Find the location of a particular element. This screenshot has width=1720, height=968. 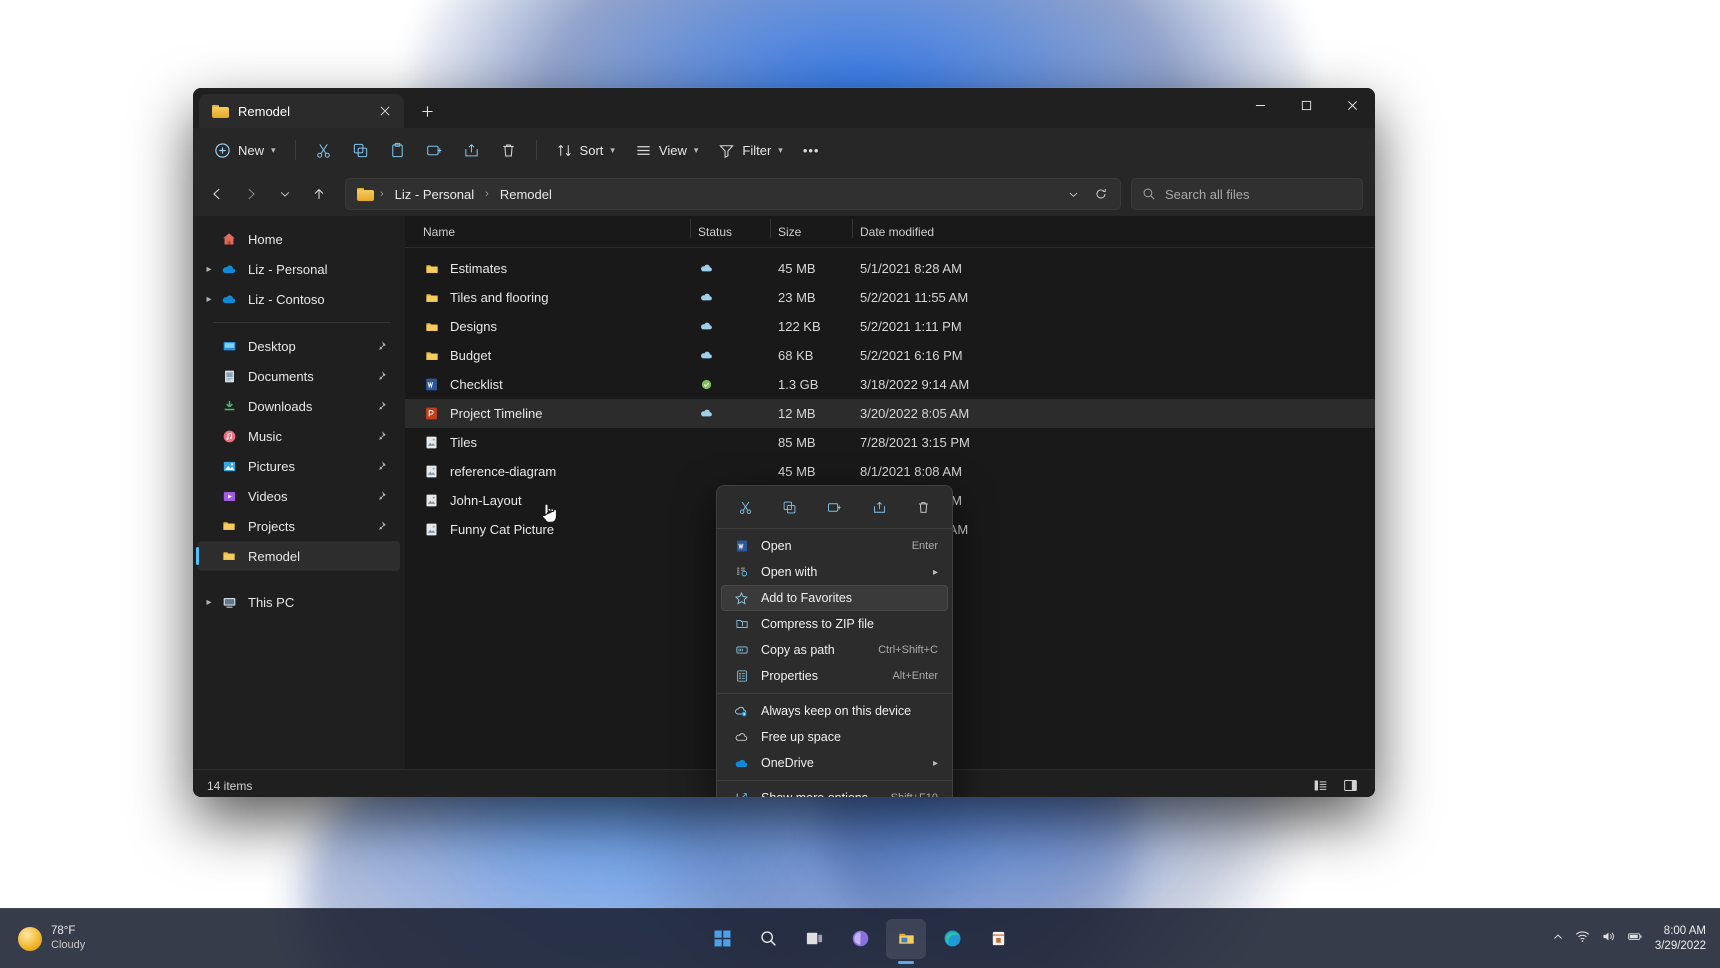

pane-view-icon is located at coordinates (1350, 786).